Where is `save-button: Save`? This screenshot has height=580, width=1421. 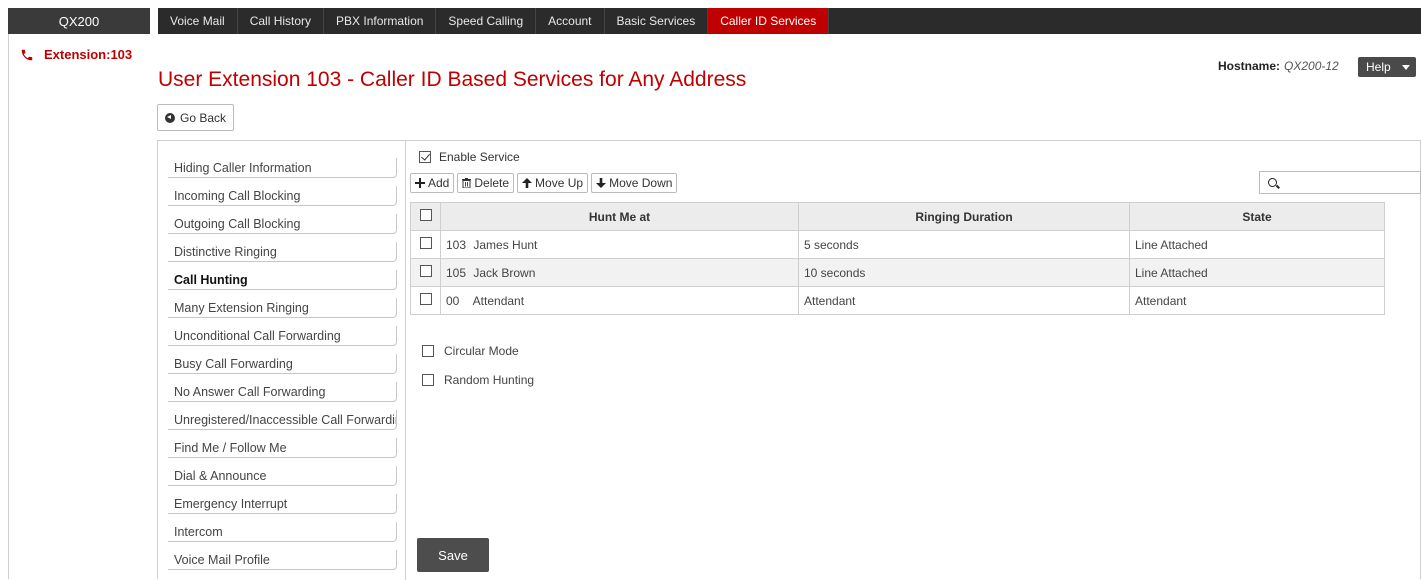 save-button: Save is located at coordinates (453, 555).